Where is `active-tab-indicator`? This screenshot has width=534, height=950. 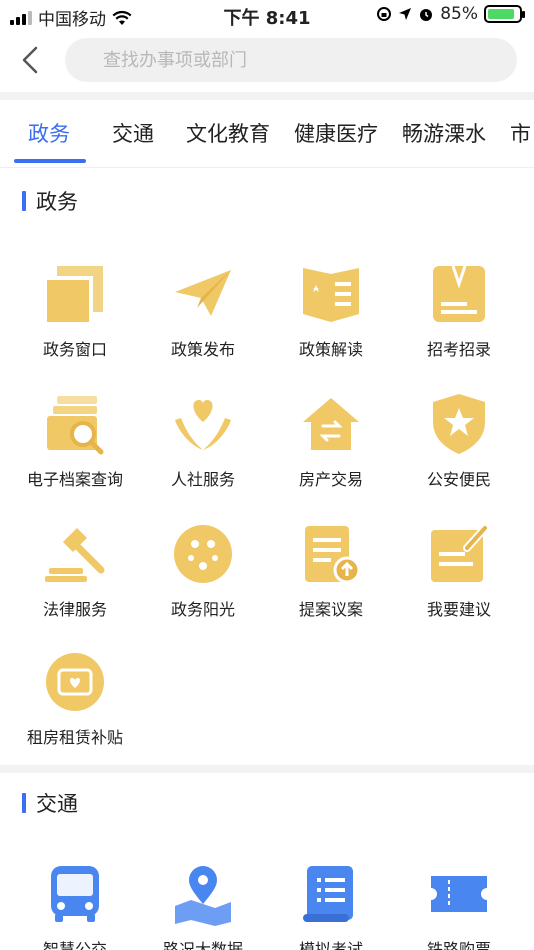 active-tab-indicator is located at coordinates (50, 161).